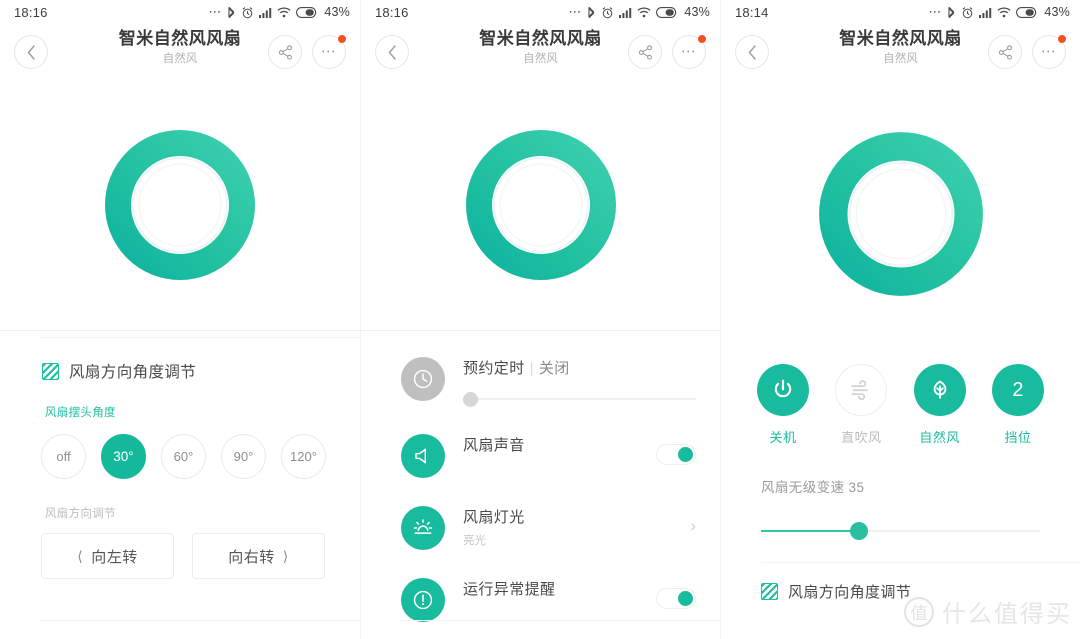 The image size is (1080, 639). I want to click on fan-ring-graphic, so click(900, 214).